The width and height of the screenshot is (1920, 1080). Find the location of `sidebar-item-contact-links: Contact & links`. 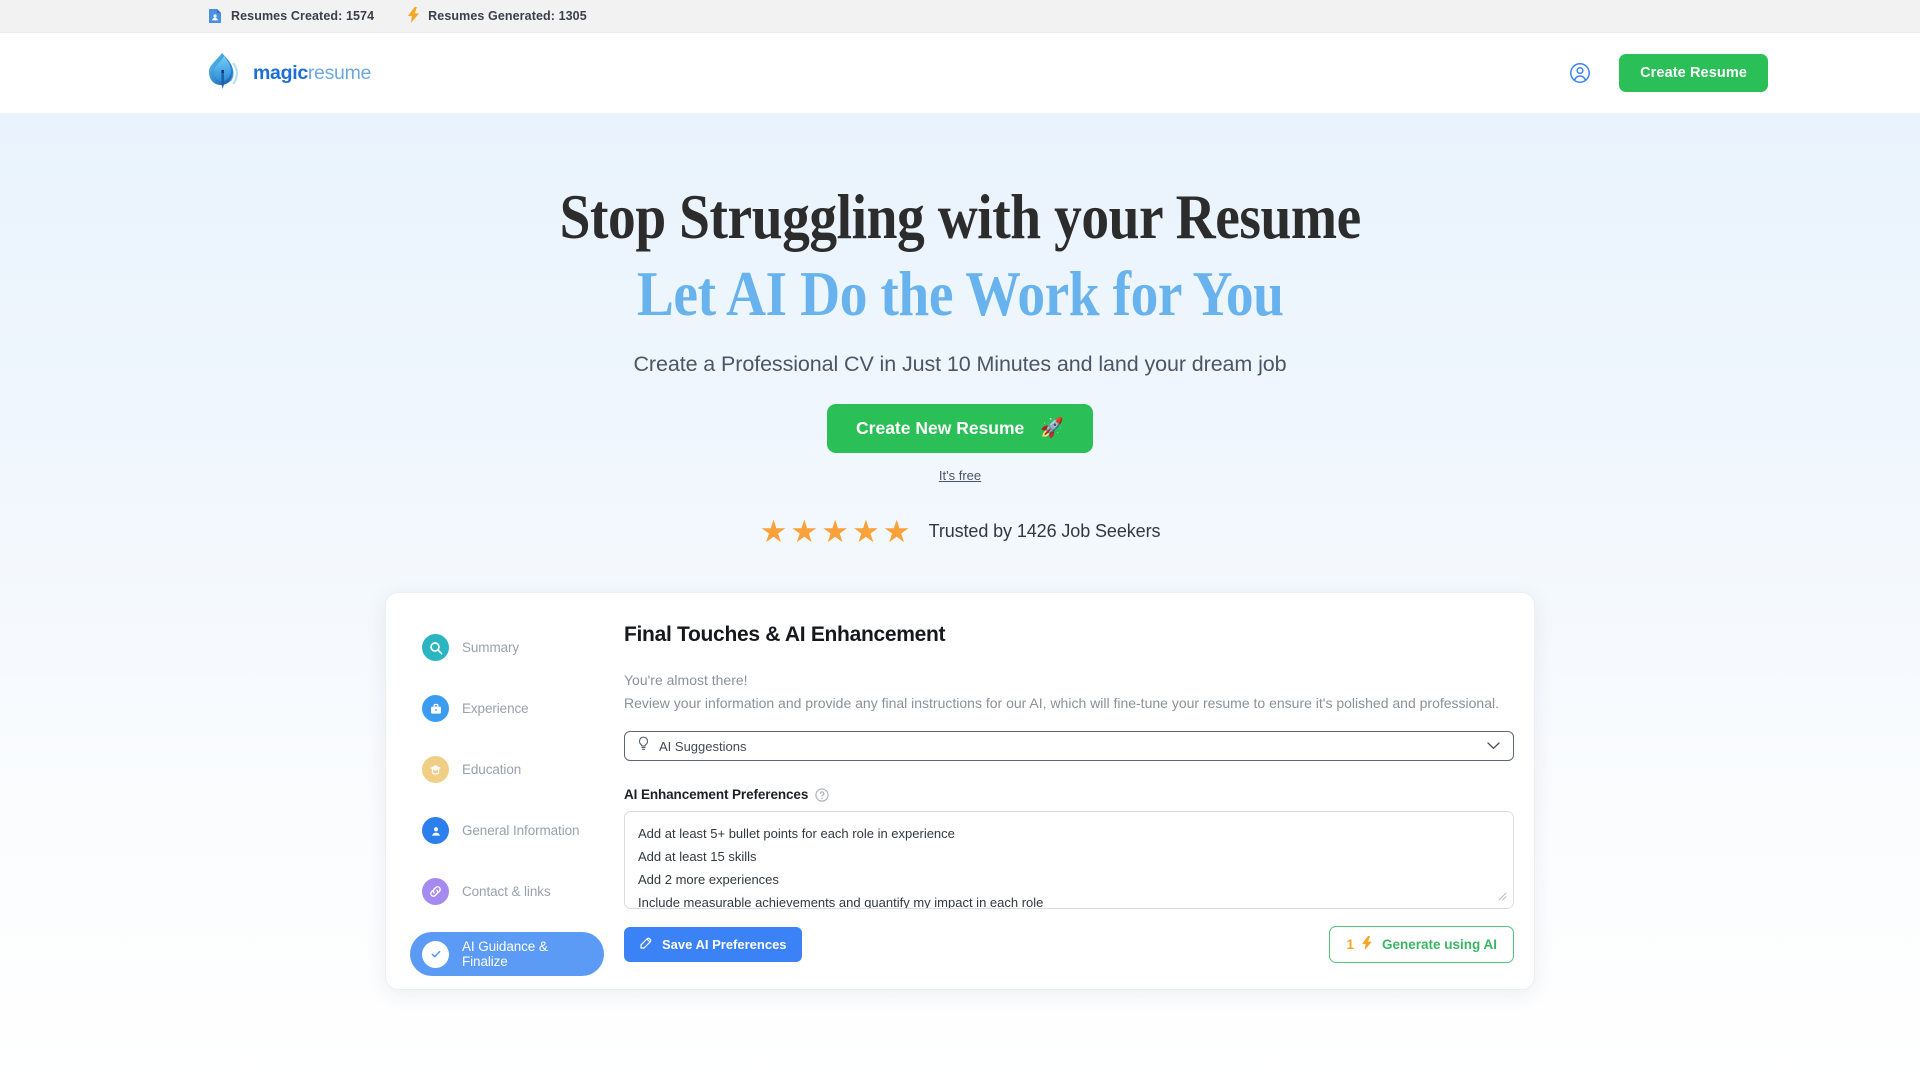

sidebar-item-contact-links: Contact & links is located at coordinates (507, 891).